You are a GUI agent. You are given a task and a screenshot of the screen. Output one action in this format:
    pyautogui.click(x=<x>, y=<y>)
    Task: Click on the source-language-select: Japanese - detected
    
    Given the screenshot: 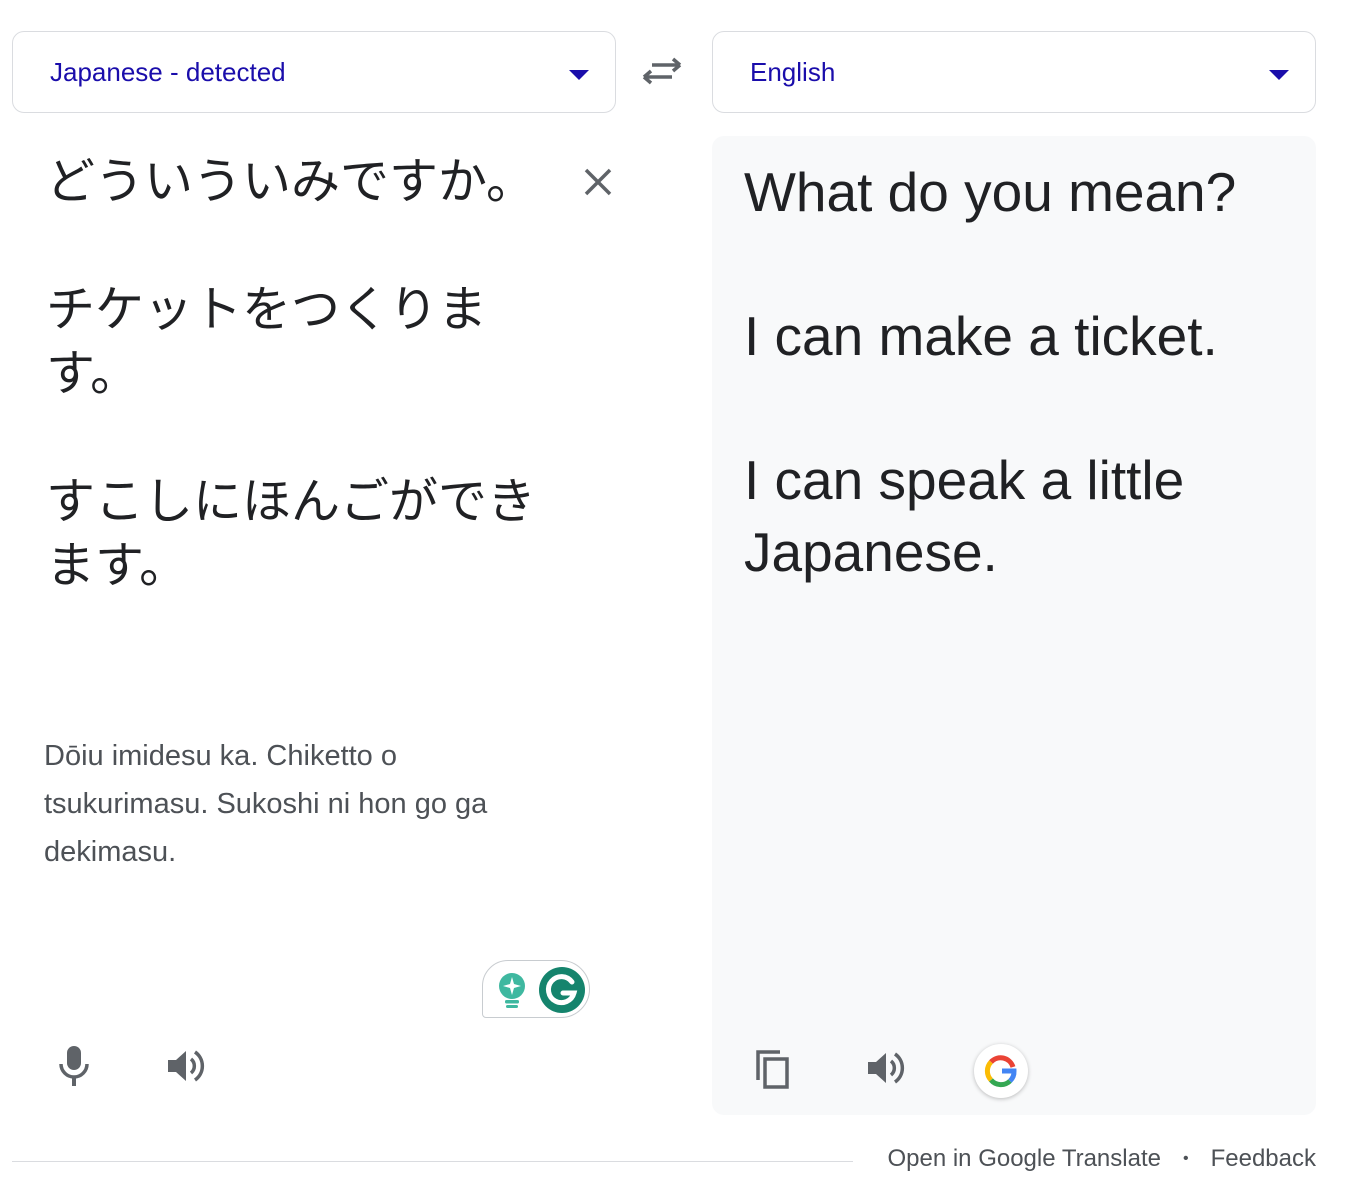 What is the action you would take?
    pyautogui.click(x=314, y=72)
    